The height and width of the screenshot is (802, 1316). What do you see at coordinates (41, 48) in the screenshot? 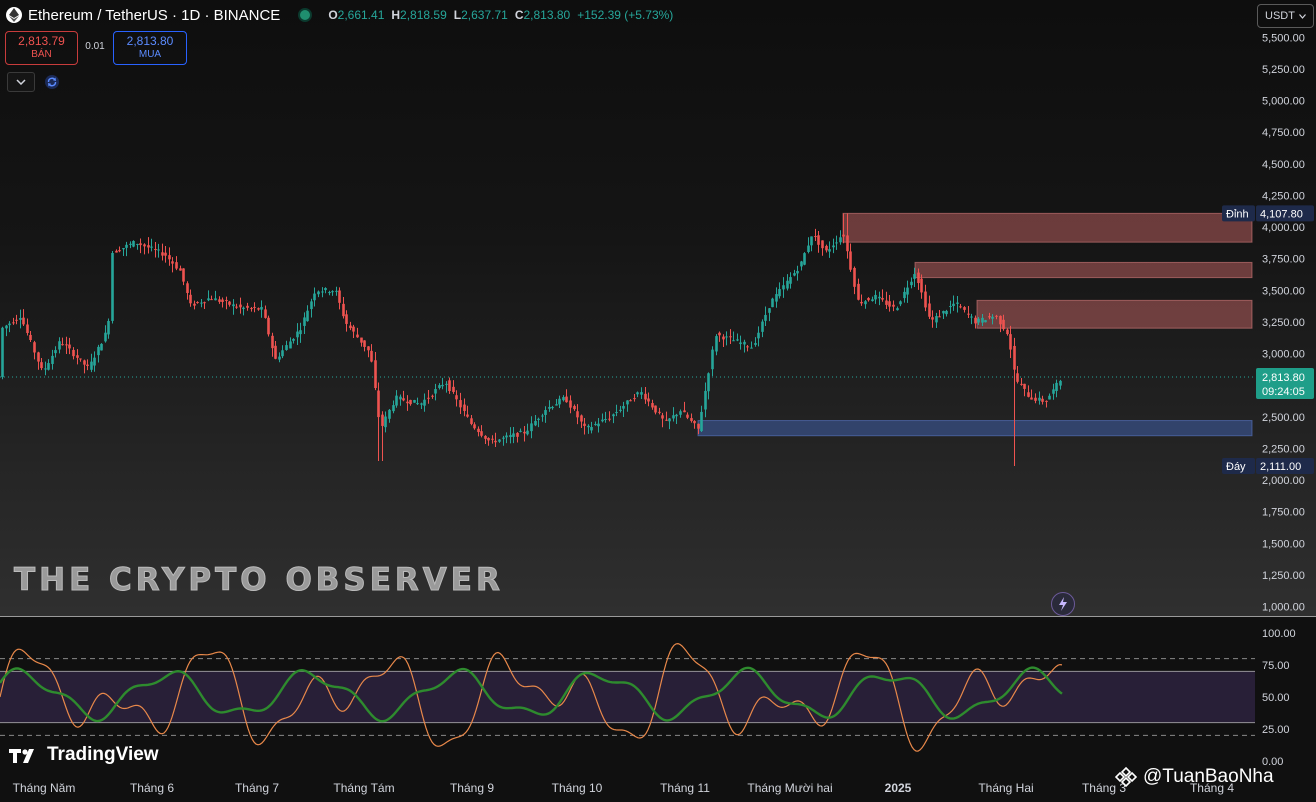
I see `sell-button: 2,813.79 BÁN` at bounding box center [41, 48].